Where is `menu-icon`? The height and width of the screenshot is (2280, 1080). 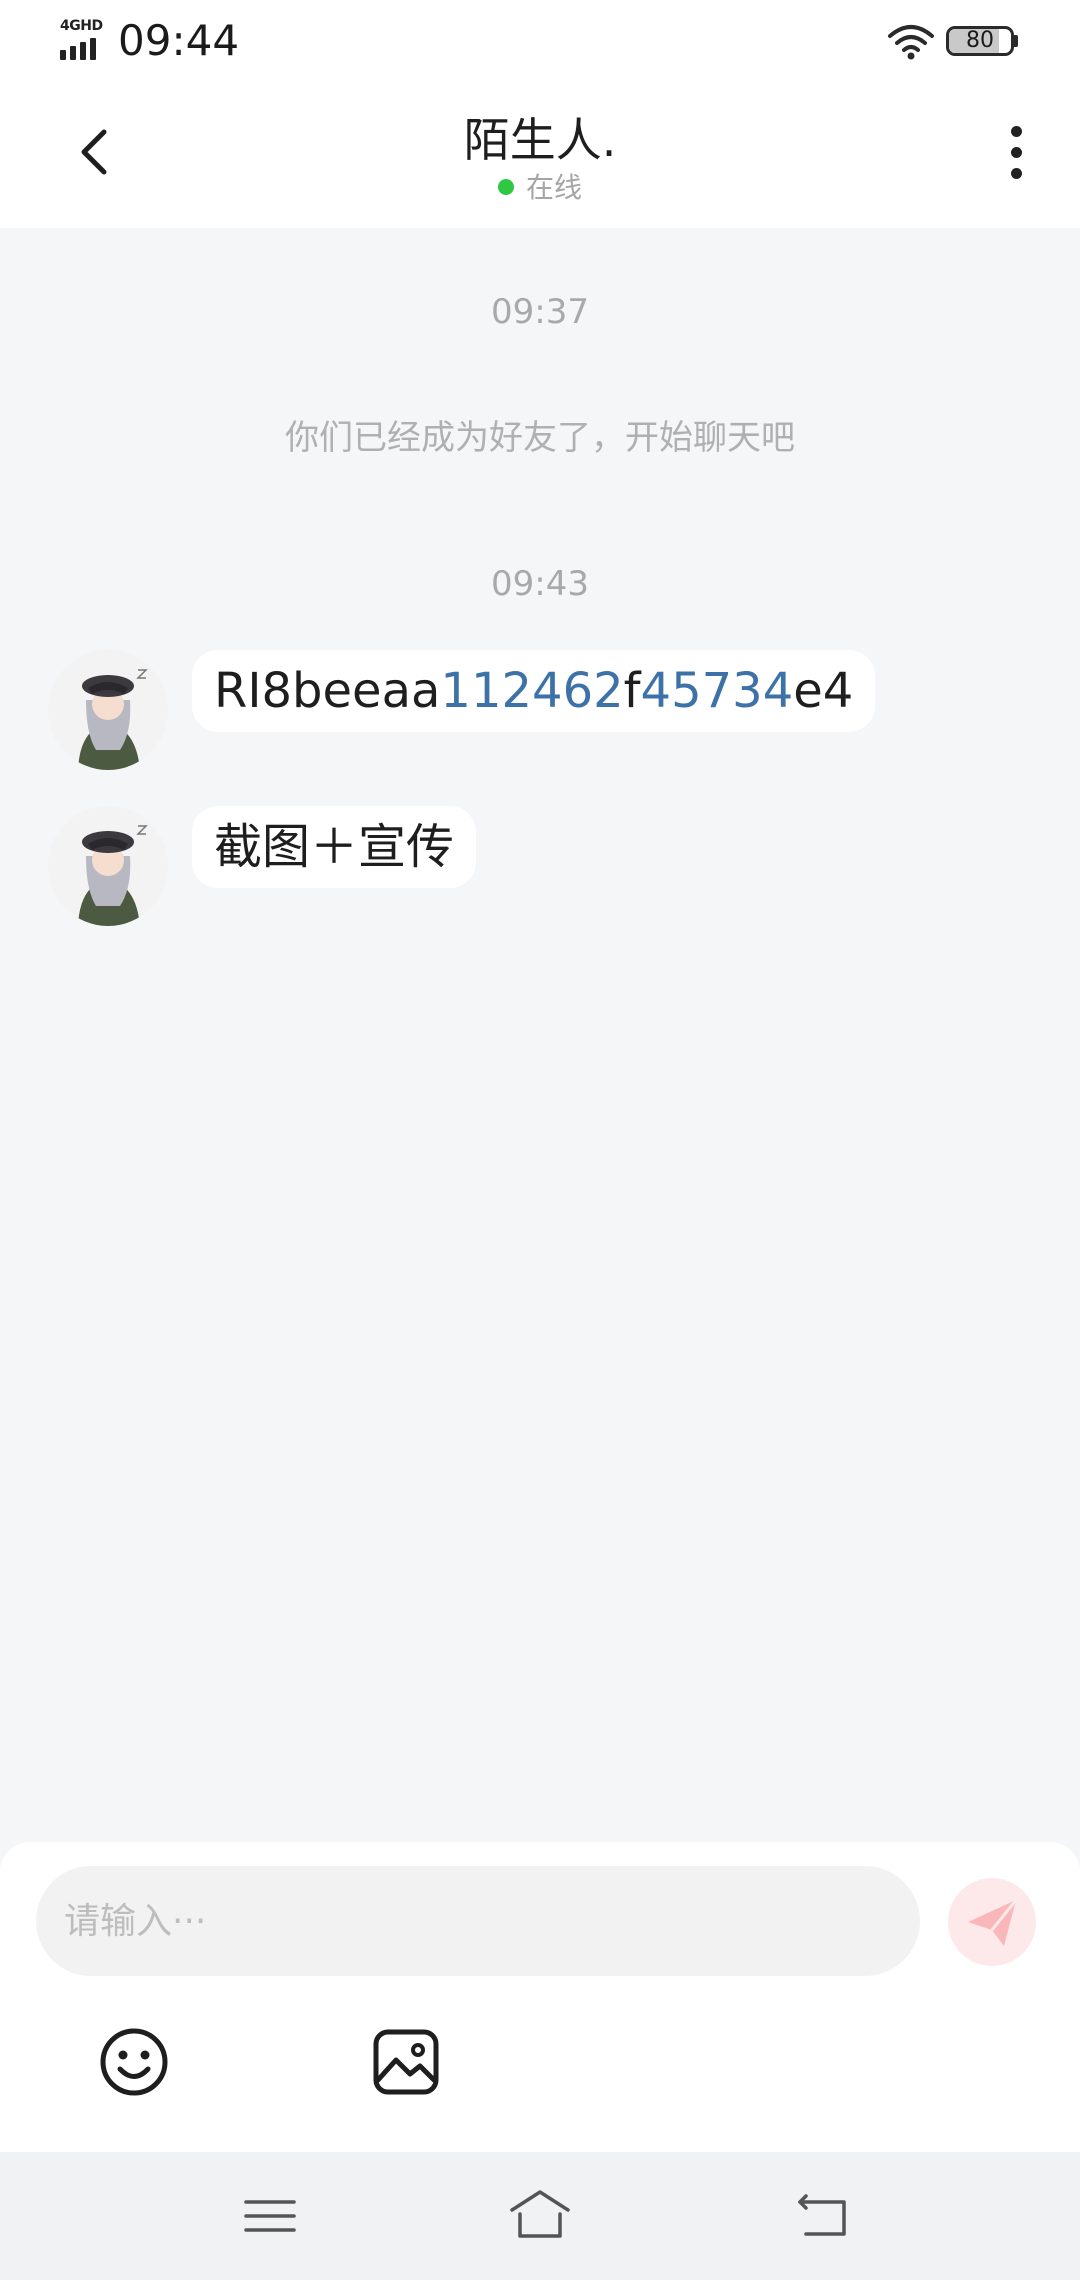
menu-icon is located at coordinates (270, 2216).